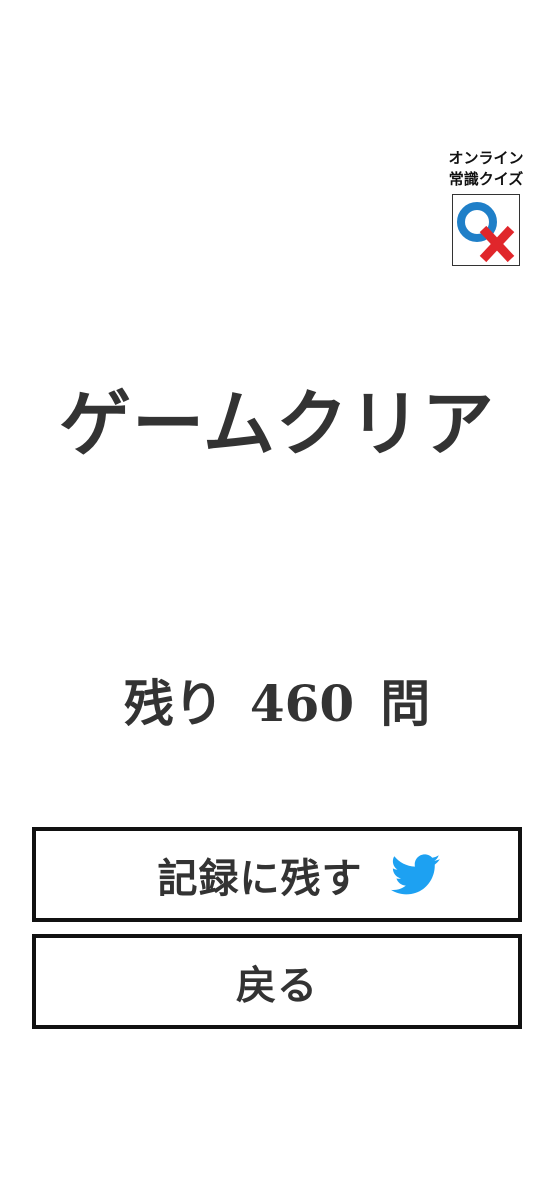 This screenshot has width=554, height=1200. I want to click on share-record-button: 記録に残す, so click(277, 874).